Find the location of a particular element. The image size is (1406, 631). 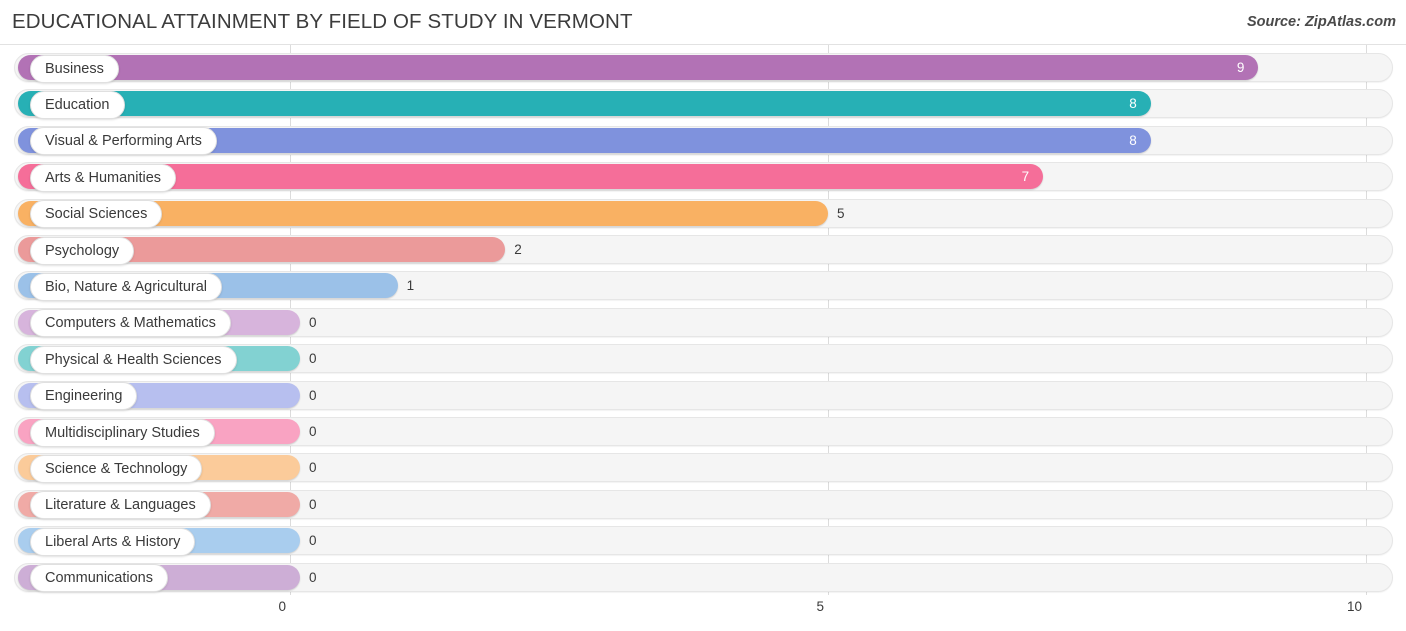

bar-row: Social Sciences 5 is located at coordinates (703, 214).